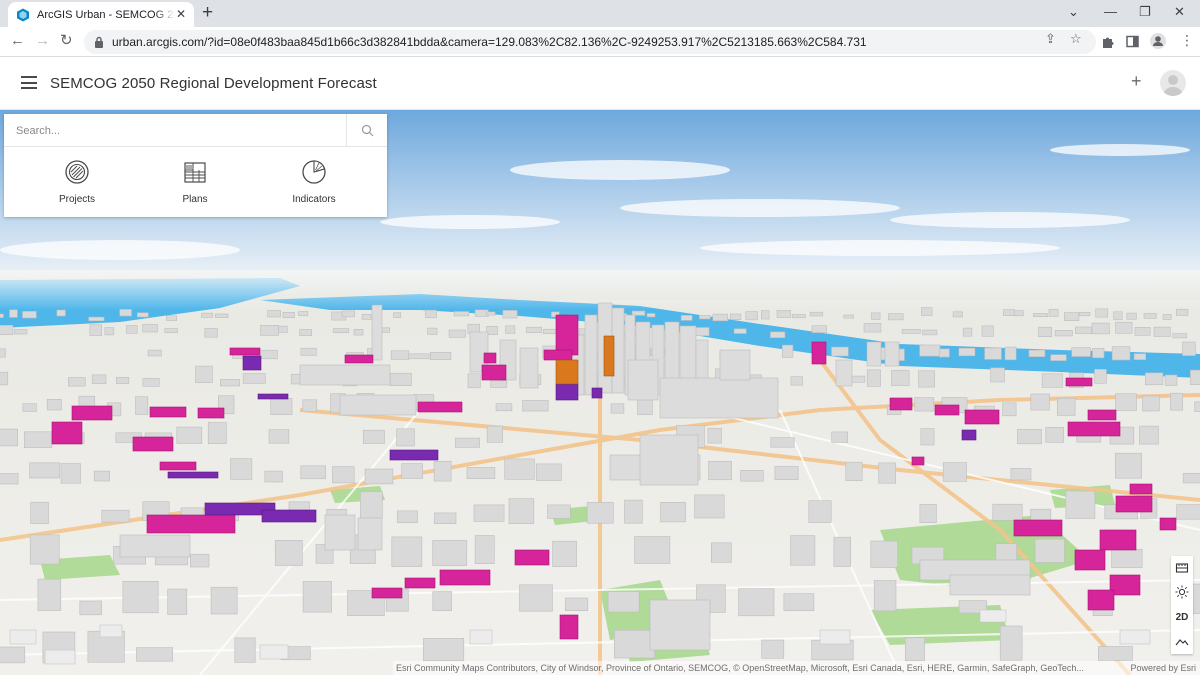 The width and height of the screenshot is (1200, 675). What do you see at coordinates (42, 41) in the screenshot?
I see `forward-arrow-icon: →` at bounding box center [42, 41].